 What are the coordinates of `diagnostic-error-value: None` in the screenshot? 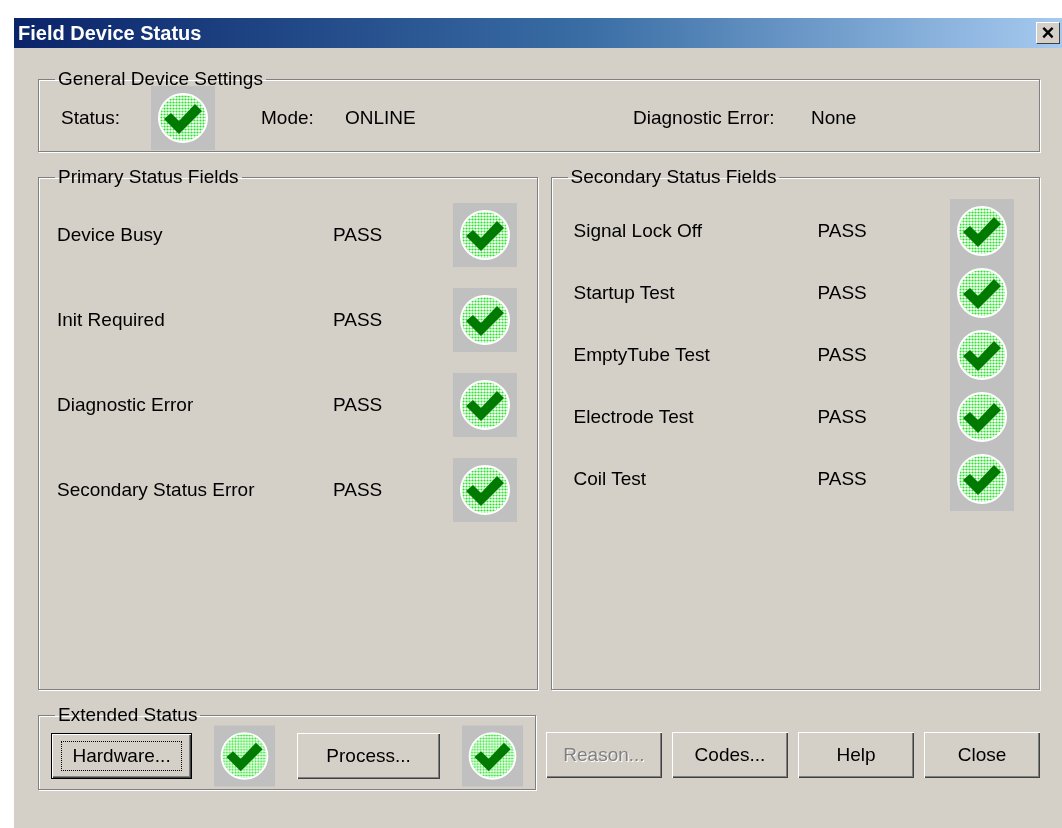 It's located at (834, 118).